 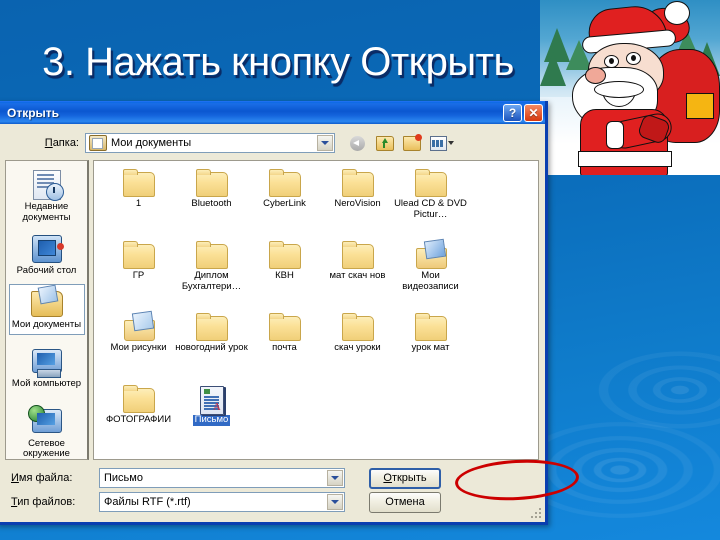 I want to click on dialog-title: Открыть, so click(x=33, y=113).